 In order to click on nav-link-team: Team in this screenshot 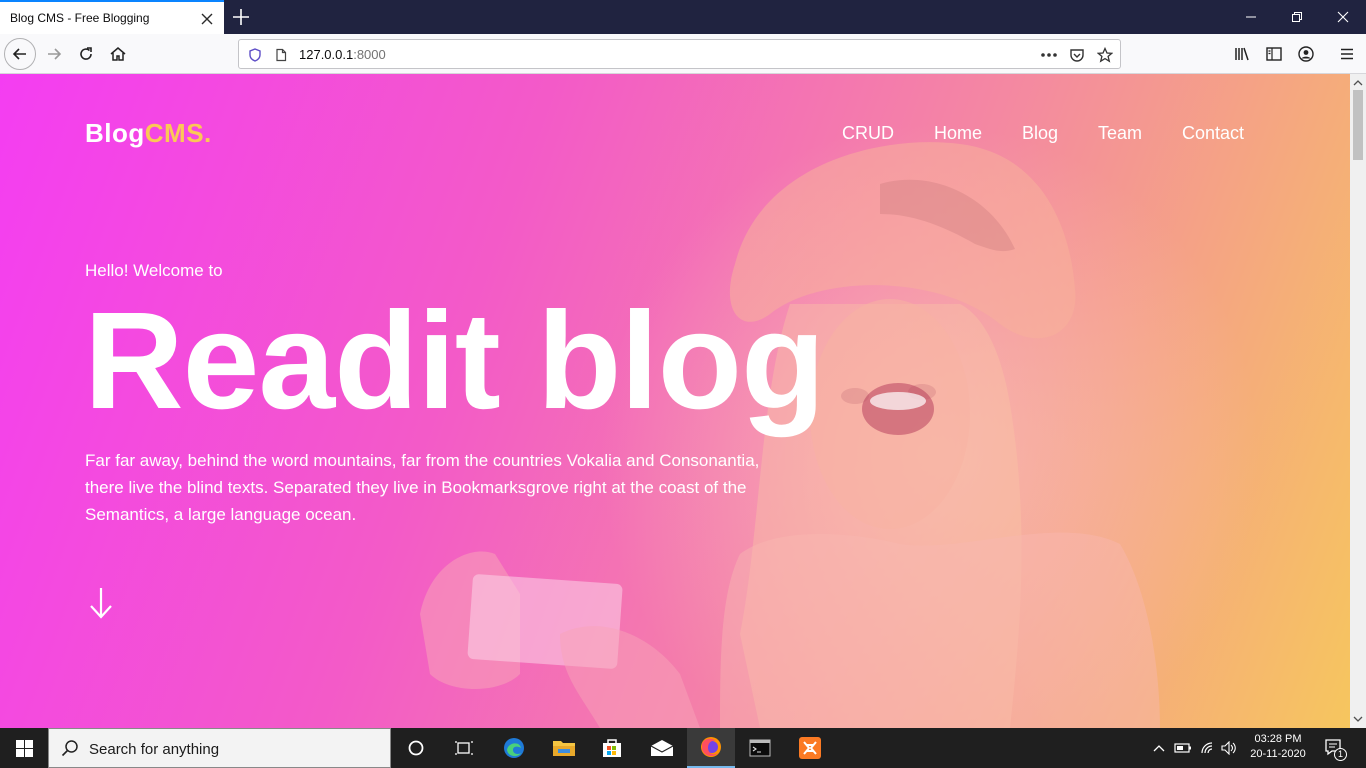, I will do `click(1120, 133)`.